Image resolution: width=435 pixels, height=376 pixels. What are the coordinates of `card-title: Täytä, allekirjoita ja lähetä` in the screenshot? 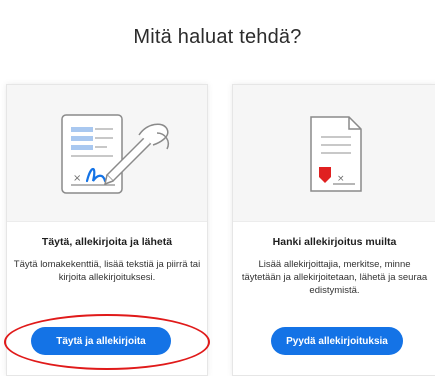 It's located at (107, 242).